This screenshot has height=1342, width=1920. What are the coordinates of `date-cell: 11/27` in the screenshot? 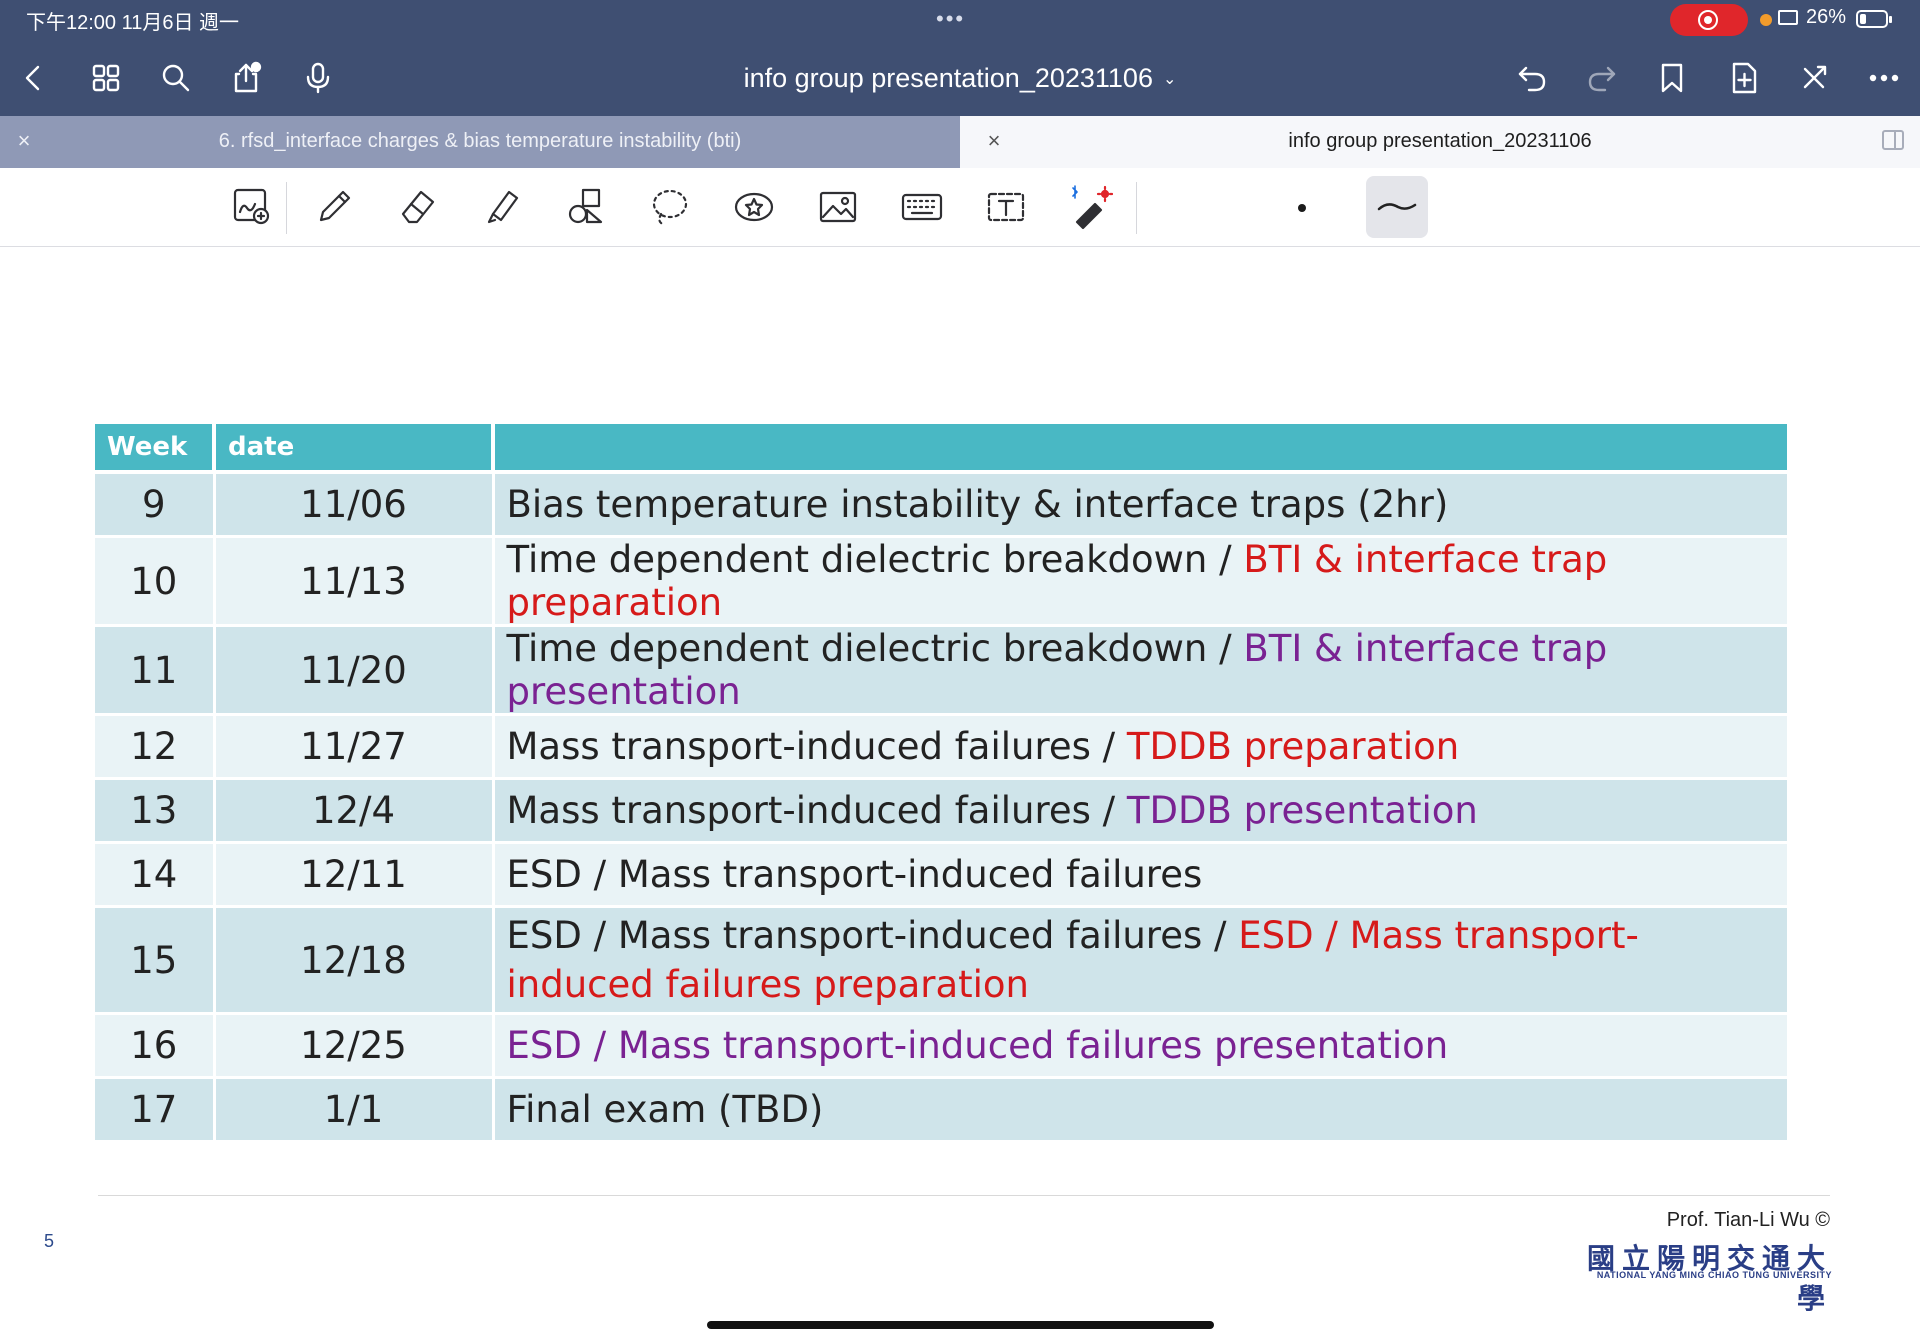 It's located at (352, 746).